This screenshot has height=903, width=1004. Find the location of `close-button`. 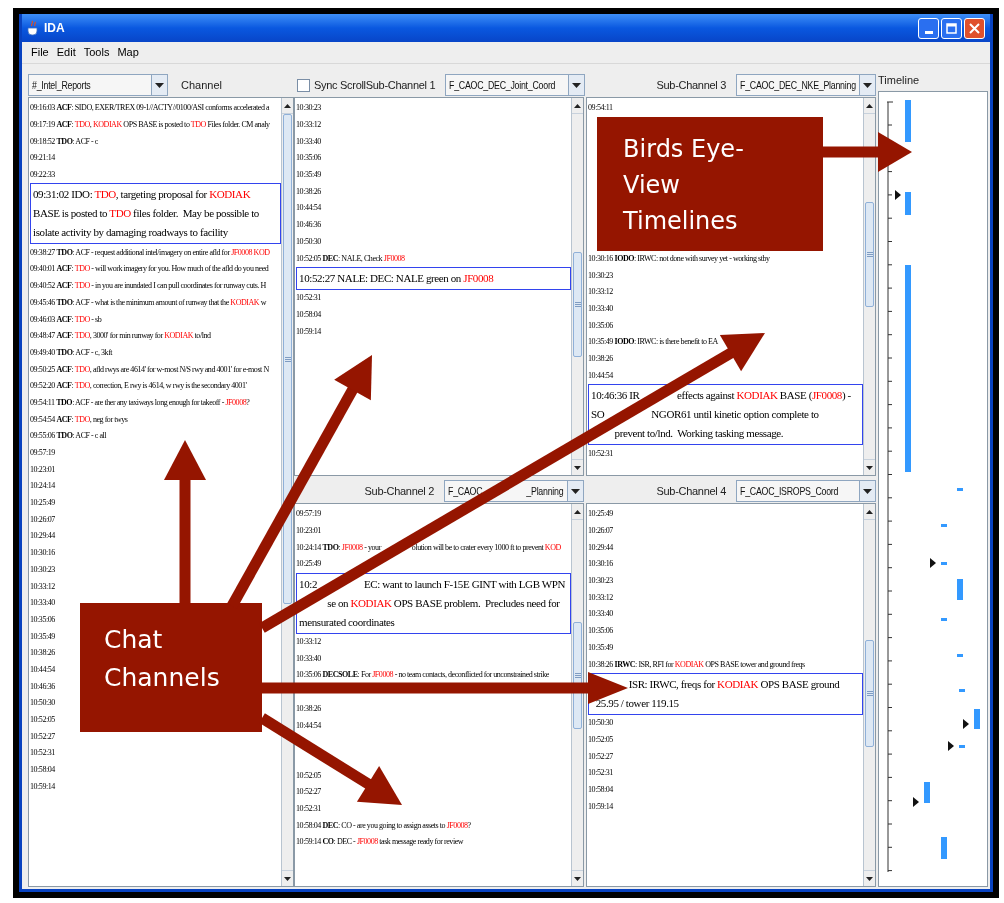

close-button is located at coordinates (974, 28).